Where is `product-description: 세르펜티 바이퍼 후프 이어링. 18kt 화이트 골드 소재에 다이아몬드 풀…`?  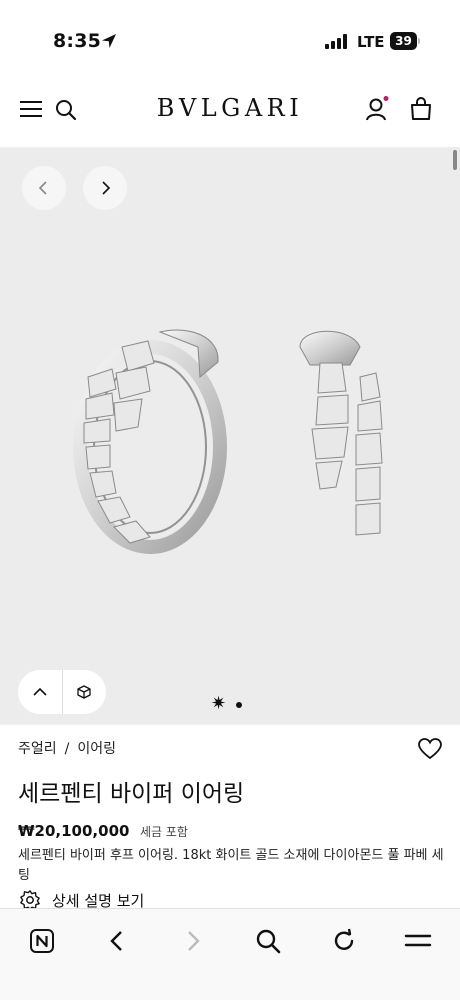 product-description: 세르펜티 바이퍼 후프 이어링. 18kt 화이트 골드 소재에 다이아몬드 풀… is located at coordinates (231, 865).